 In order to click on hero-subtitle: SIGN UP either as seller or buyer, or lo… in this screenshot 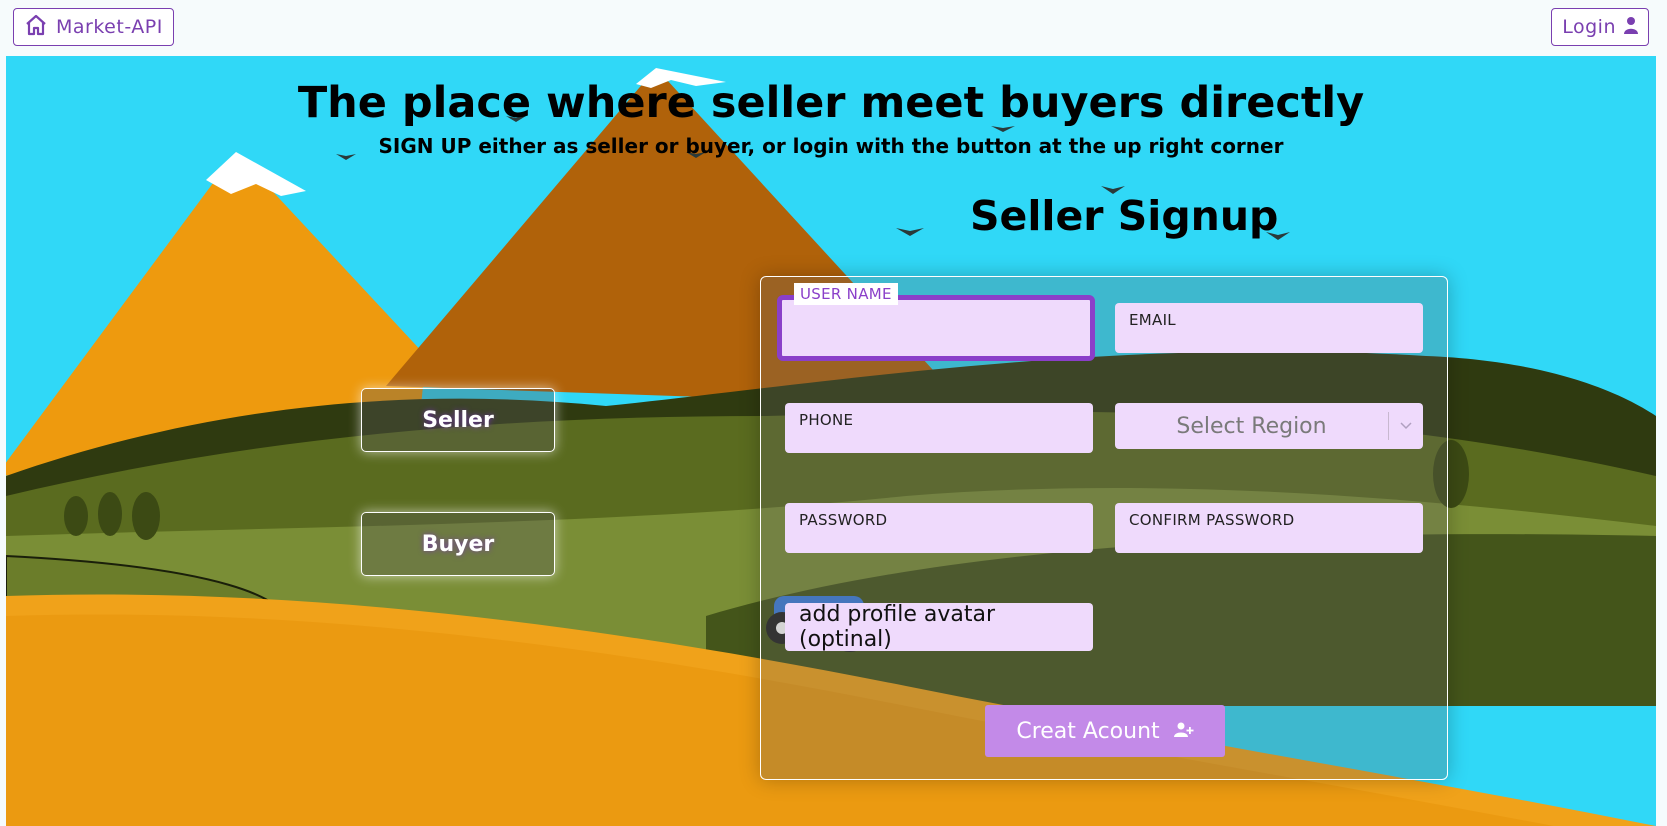, I will do `click(831, 146)`.